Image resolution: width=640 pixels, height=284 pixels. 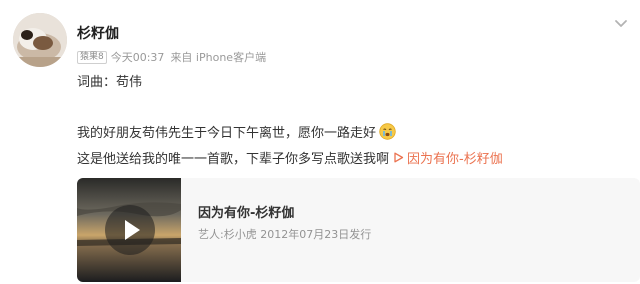 What do you see at coordinates (621, 23) in the screenshot?
I see `chevron-down-icon` at bounding box center [621, 23].